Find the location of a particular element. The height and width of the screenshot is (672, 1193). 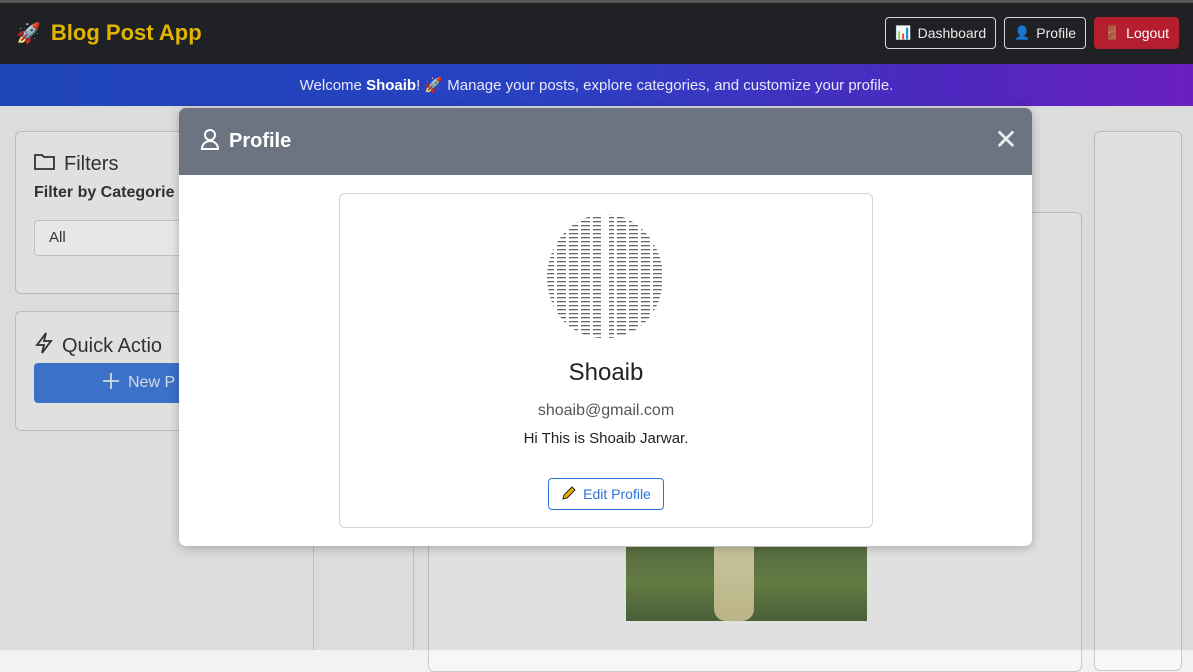

nav-buttons: 📊 Dashboard 👤 Profile 🚪 Logout is located at coordinates (1032, 33).